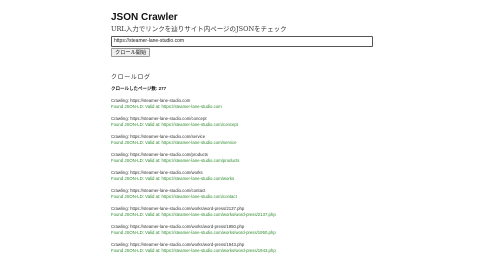 Image resolution: width=480 pixels, height=258 pixels. Describe the element at coordinates (131, 77) in the screenshot. I see `crawl-log-heading: クロールログ` at that location.